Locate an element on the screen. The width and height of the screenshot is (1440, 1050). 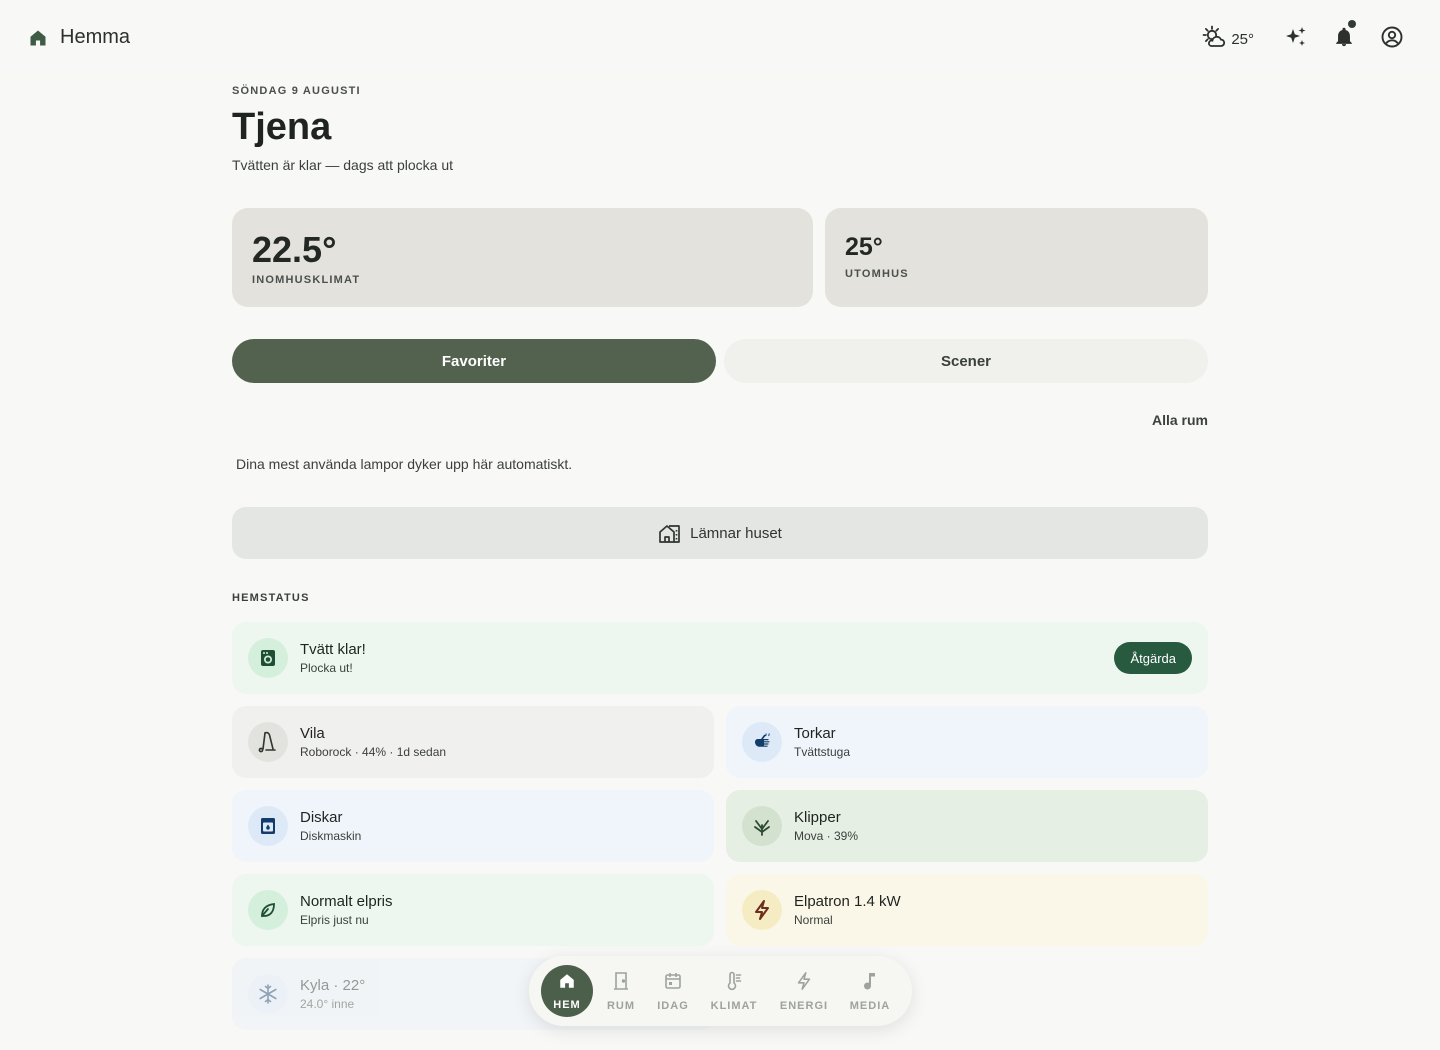
status-title: Torkar is located at coordinates (815, 733).